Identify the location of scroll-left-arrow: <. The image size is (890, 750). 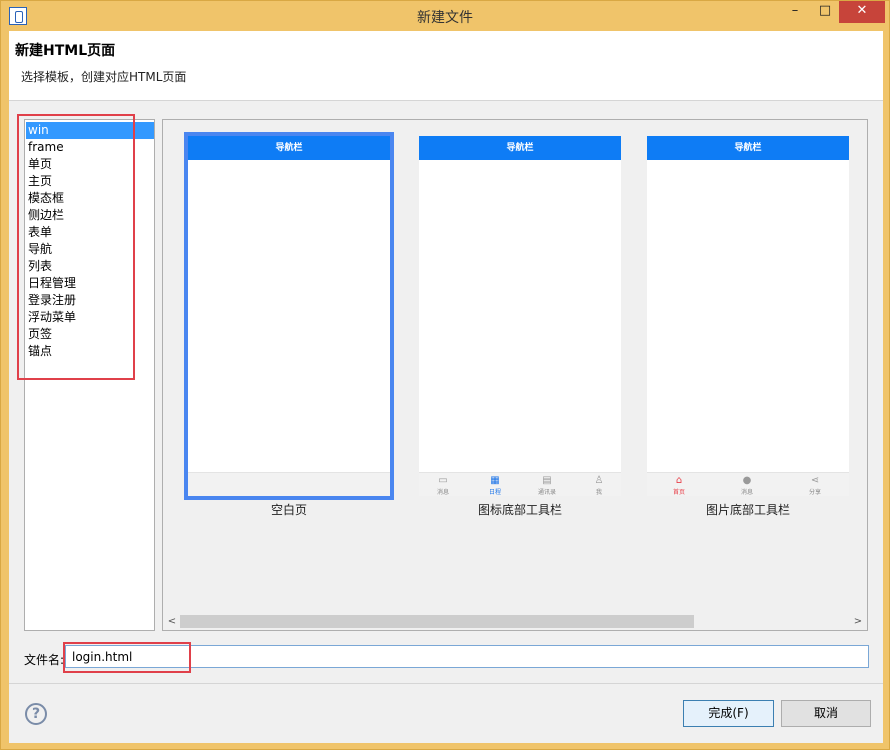
(172, 621).